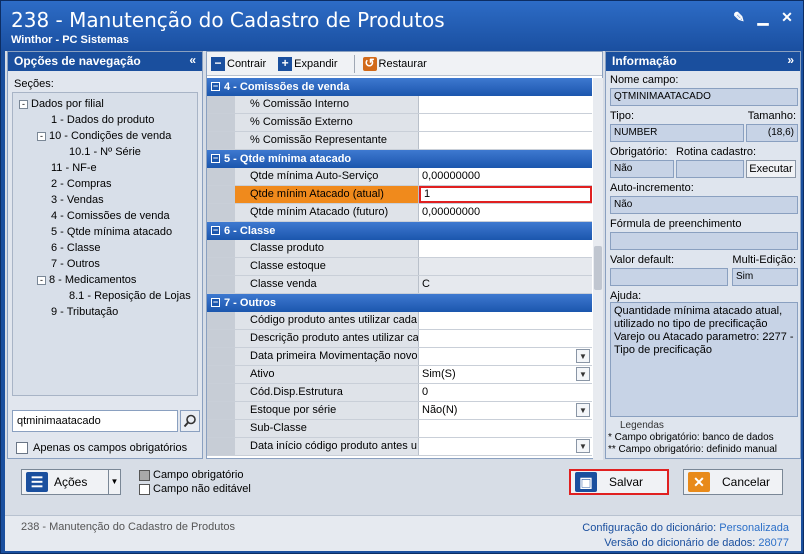 This screenshot has height=554, width=804. Describe the element at coordinates (399, 123) in the screenshot. I see `property-row: % Comissão Externo` at that location.